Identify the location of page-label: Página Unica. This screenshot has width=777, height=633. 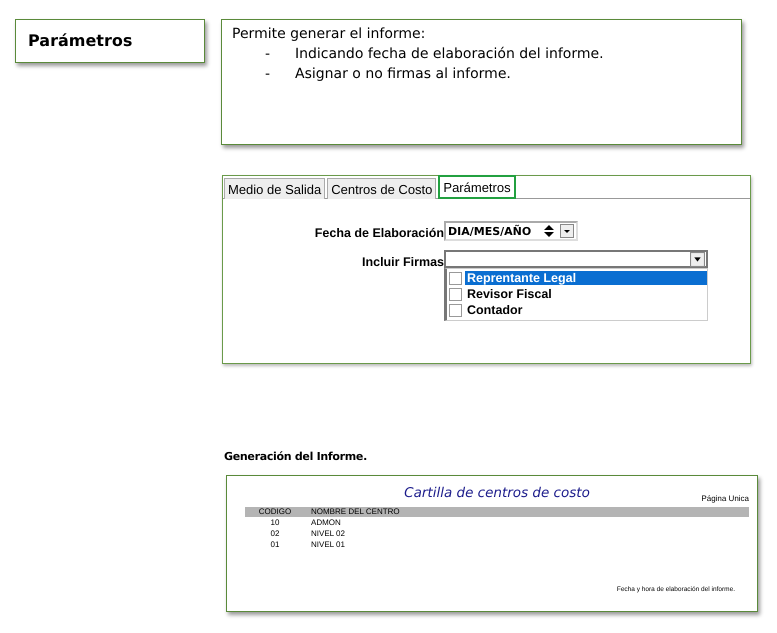
(725, 498).